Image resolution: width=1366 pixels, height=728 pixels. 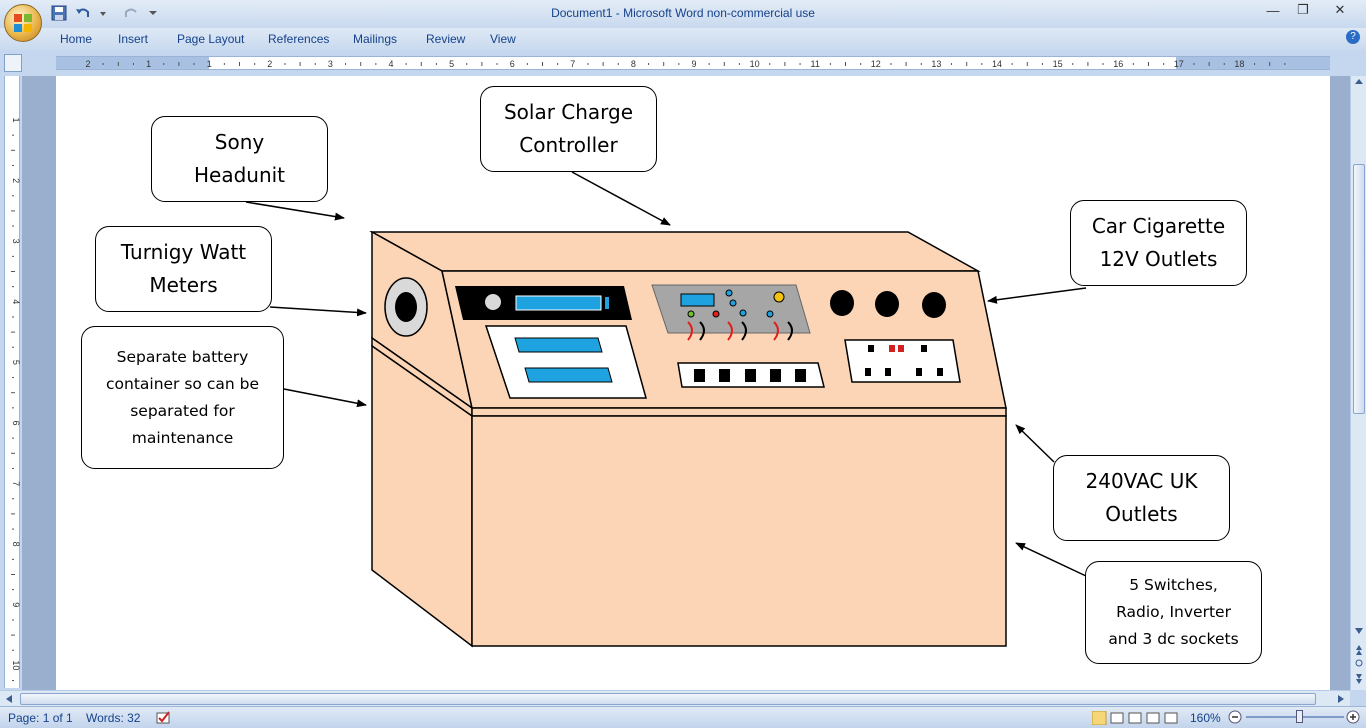 What do you see at coordinates (1359, 81) in the screenshot?
I see `scroll-up-icon` at bounding box center [1359, 81].